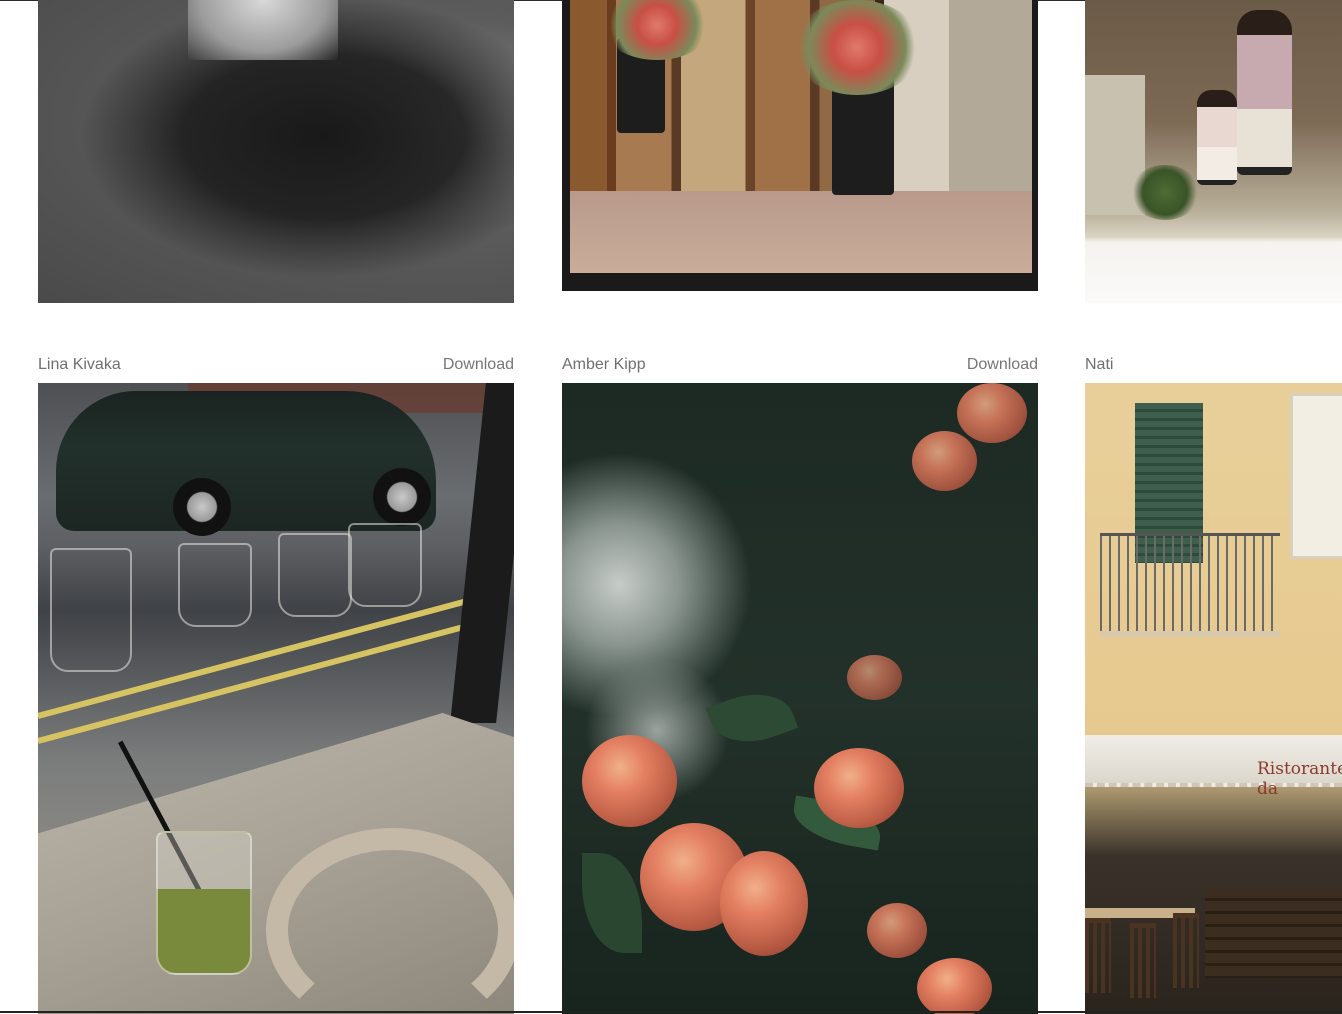 The width and height of the screenshot is (1342, 1014). I want to click on author-link: Nati, so click(1099, 365).